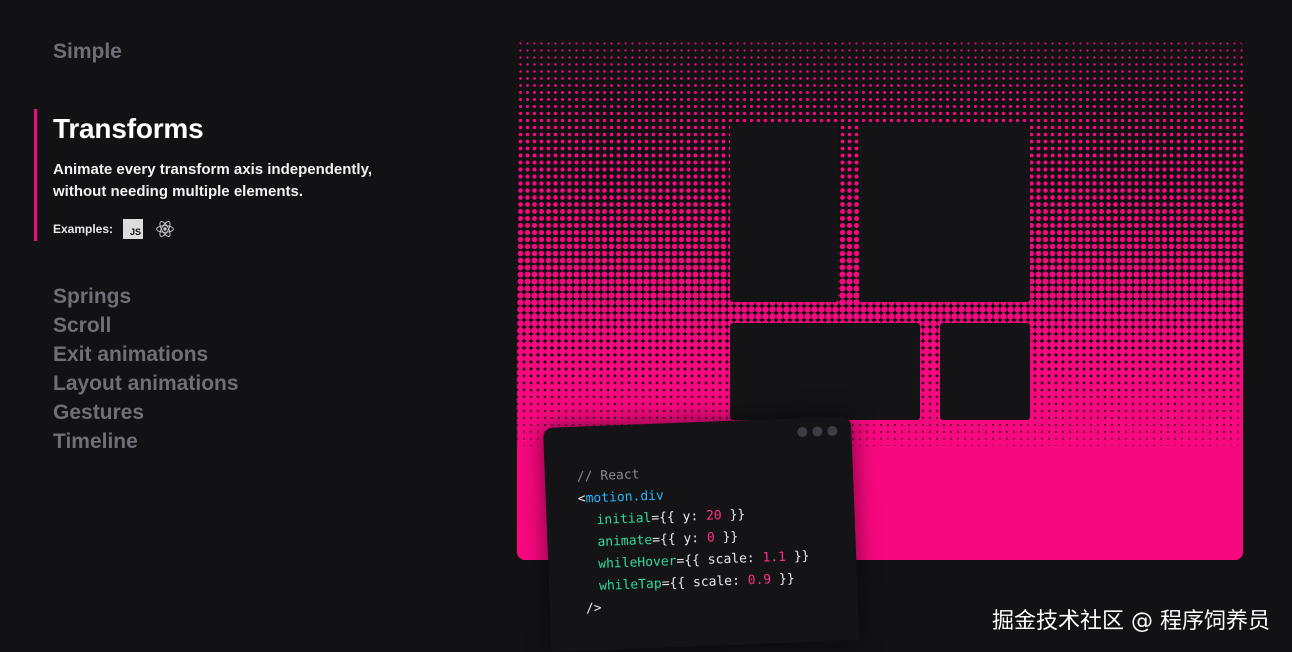  I want to click on code-number: 0.9, so click(759, 580).